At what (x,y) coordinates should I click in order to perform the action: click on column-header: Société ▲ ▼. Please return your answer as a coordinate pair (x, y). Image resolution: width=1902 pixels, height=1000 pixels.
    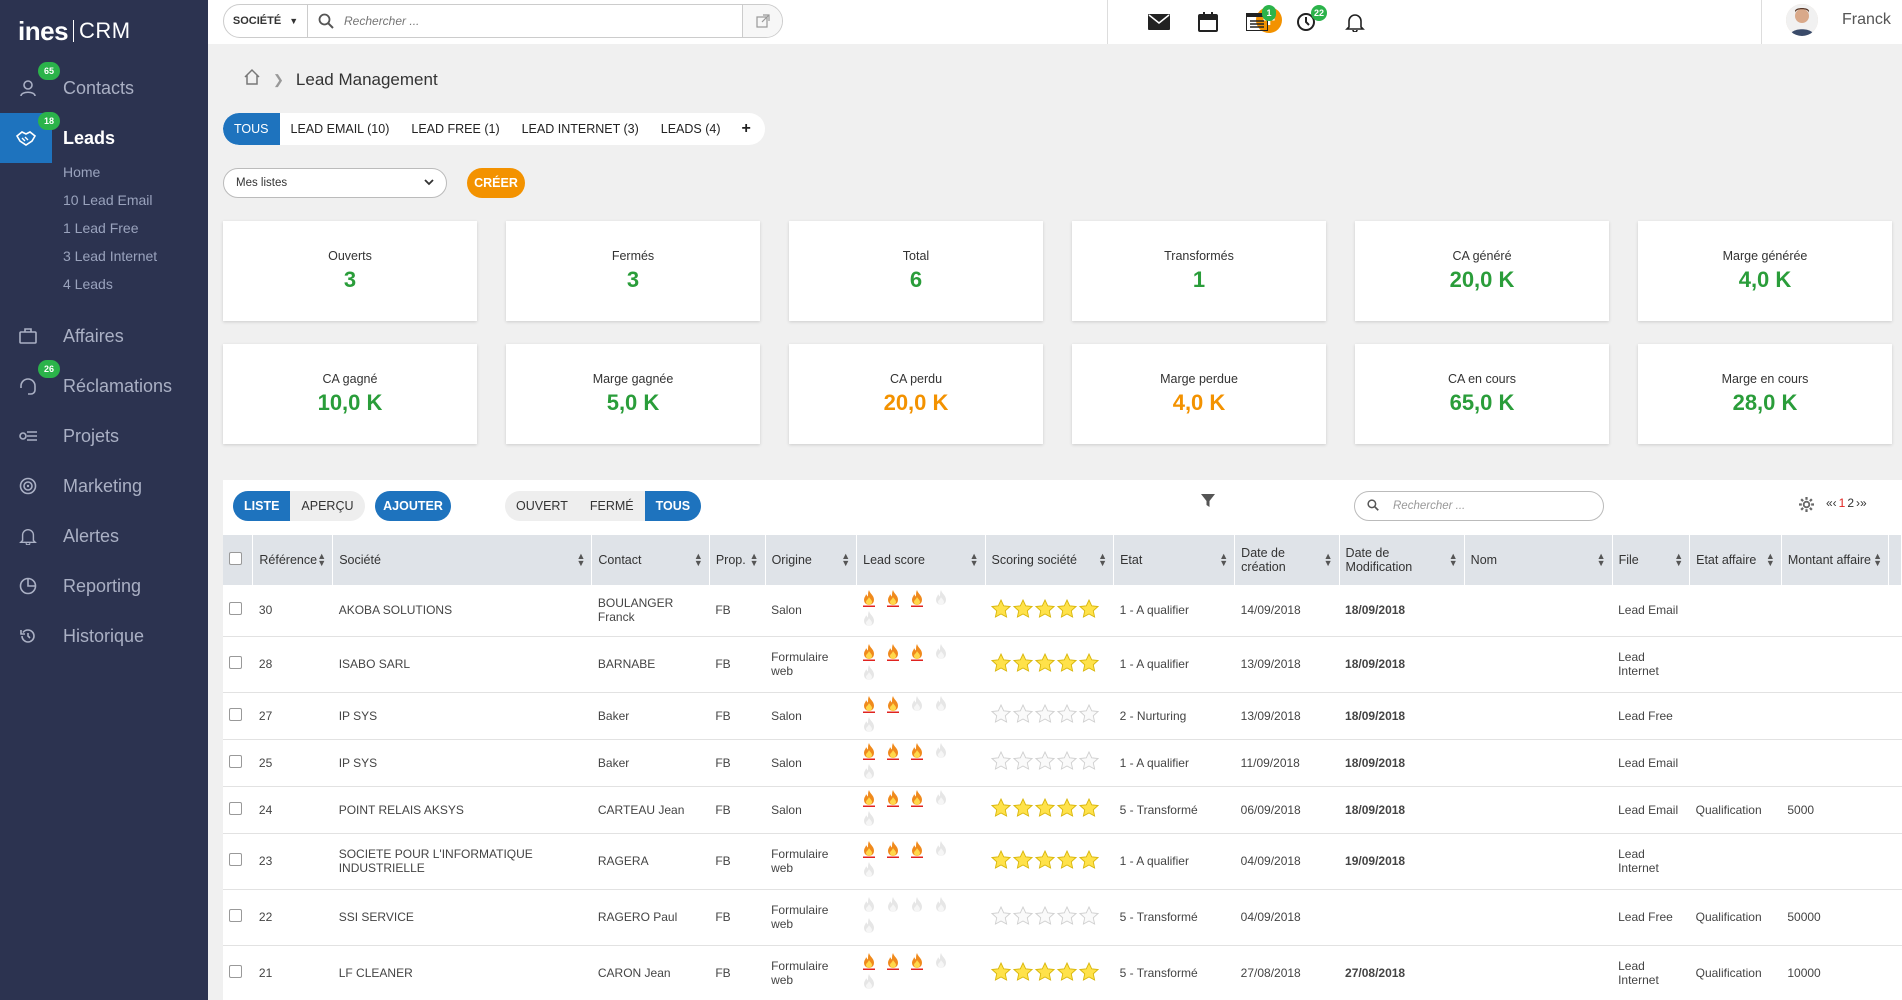
    Looking at the image, I should click on (462, 560).